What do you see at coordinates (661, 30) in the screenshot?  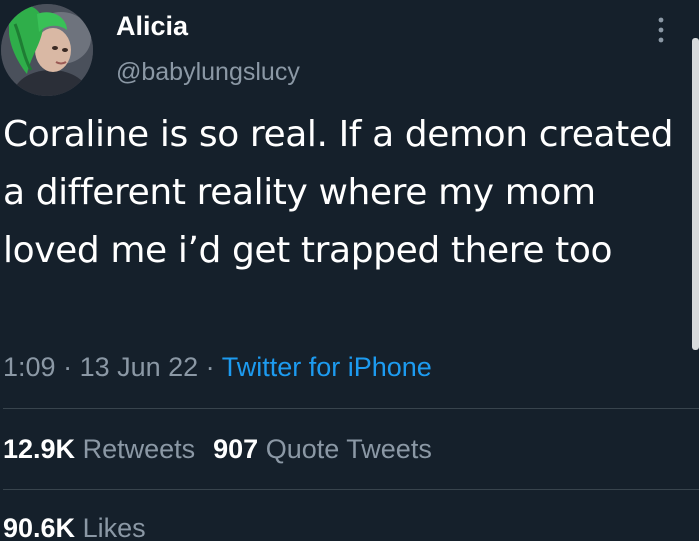 I see `more-vertical-icon` at bounding box center [661, 30].